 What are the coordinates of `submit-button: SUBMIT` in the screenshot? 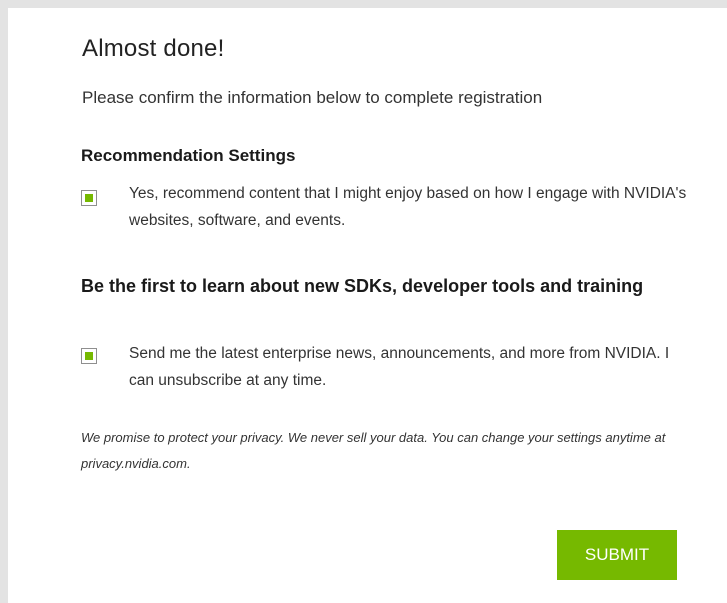 It's located at (617, 555).